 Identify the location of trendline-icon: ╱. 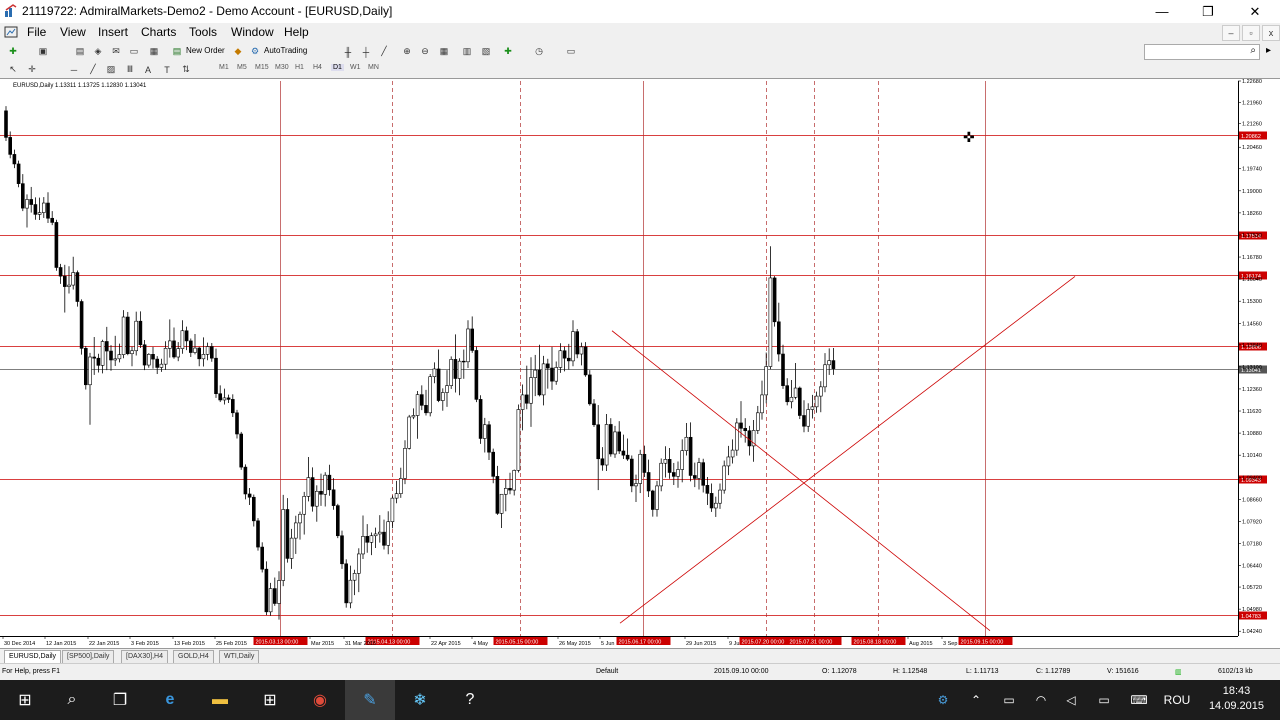
(93, 69).